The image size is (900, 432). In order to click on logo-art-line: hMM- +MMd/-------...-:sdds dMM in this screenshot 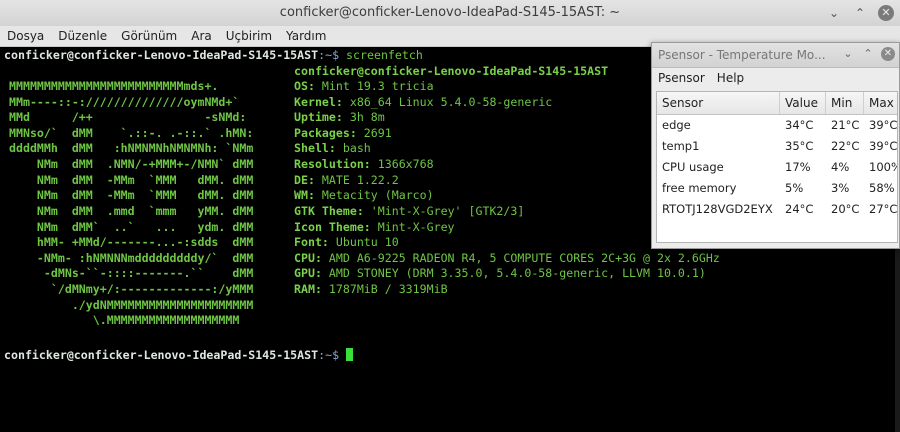, I will do `click(131, 242)`.